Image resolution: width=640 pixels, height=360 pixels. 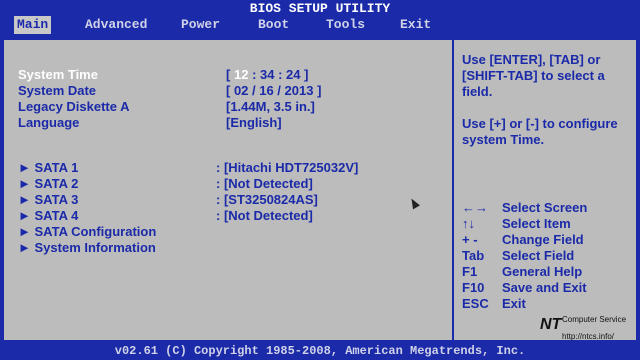 What do you see at coordinates (470, 271) in the screenshot?
I see `legend-key: F1` at bounding box center [470, 271].